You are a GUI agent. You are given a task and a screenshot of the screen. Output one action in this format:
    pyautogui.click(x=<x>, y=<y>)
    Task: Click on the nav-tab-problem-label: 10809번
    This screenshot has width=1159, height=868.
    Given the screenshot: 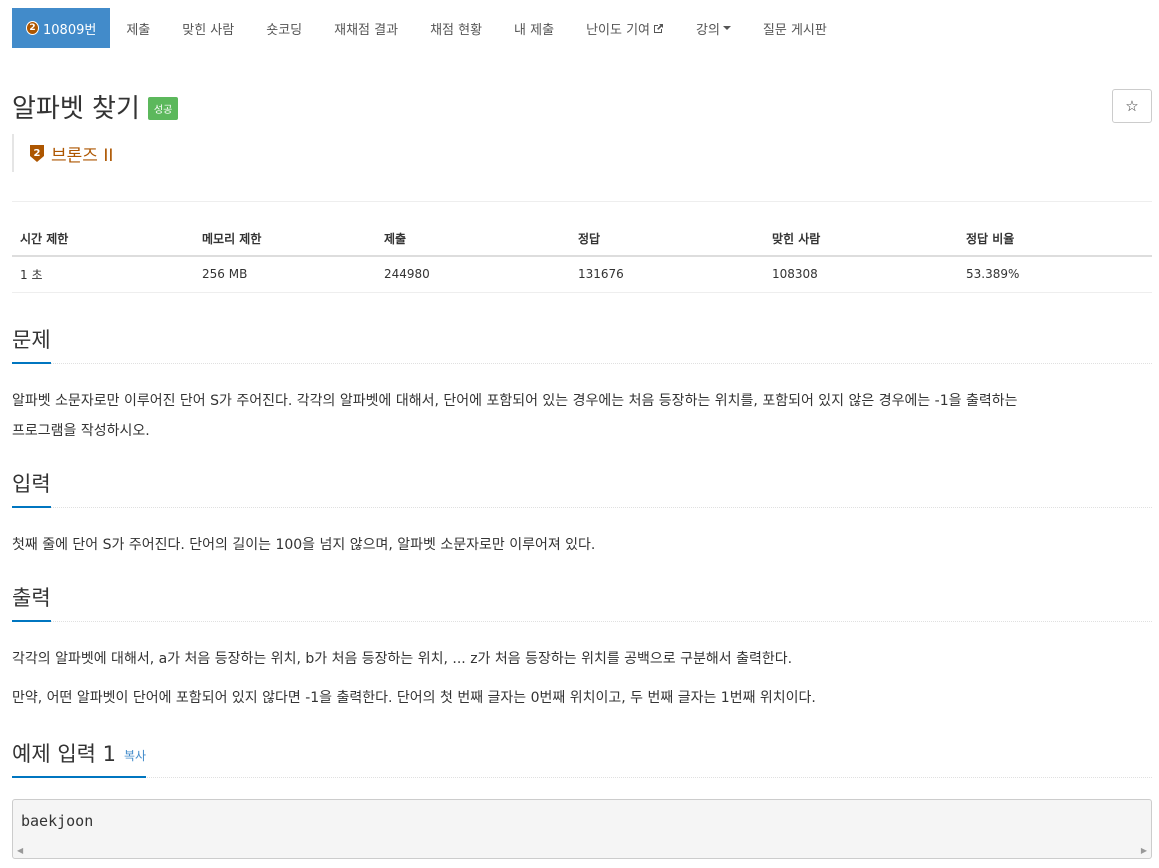 What is the action you would take?
    pyautogui.click(x=70, y=30)
    